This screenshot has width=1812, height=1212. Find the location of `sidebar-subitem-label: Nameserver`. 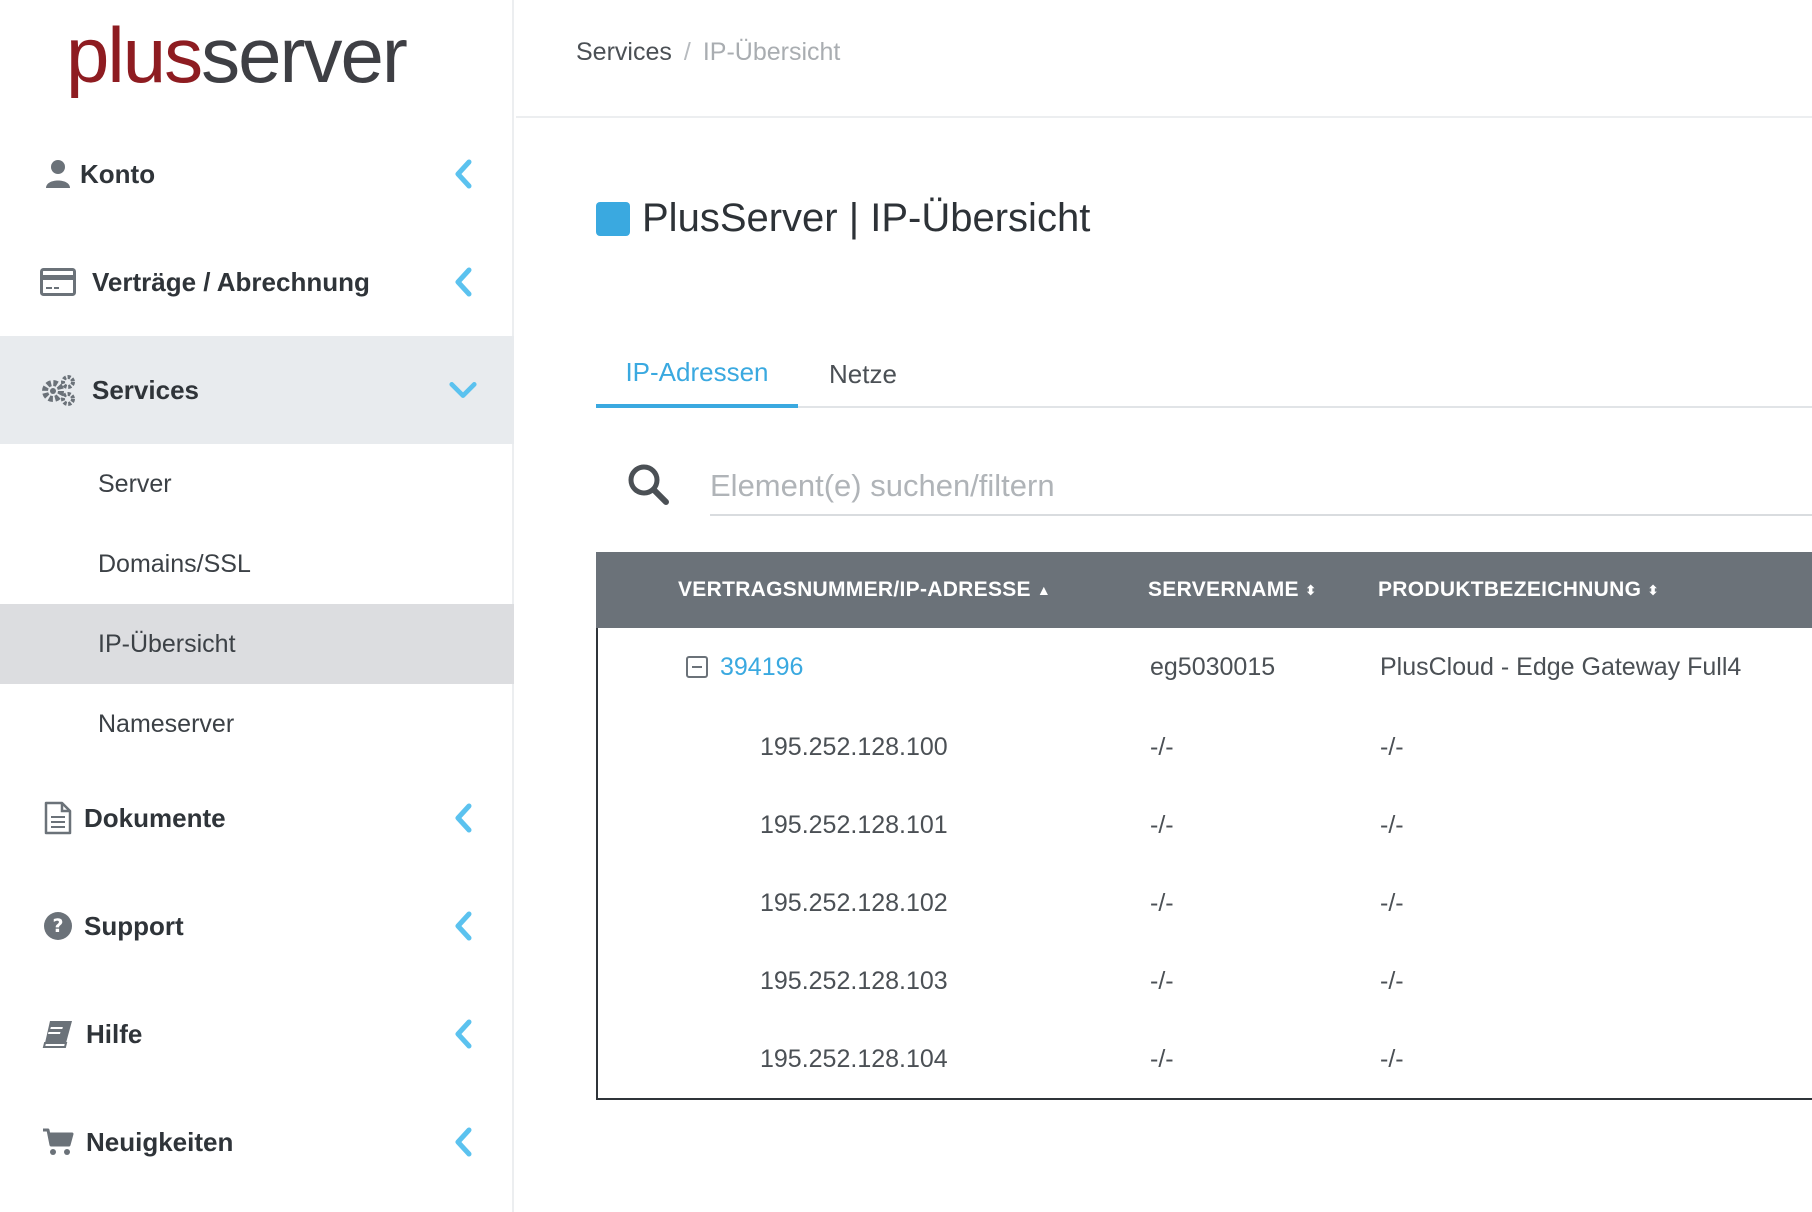

sidebar-subitem-label: Nameserver is located at coordinates (166, 723).